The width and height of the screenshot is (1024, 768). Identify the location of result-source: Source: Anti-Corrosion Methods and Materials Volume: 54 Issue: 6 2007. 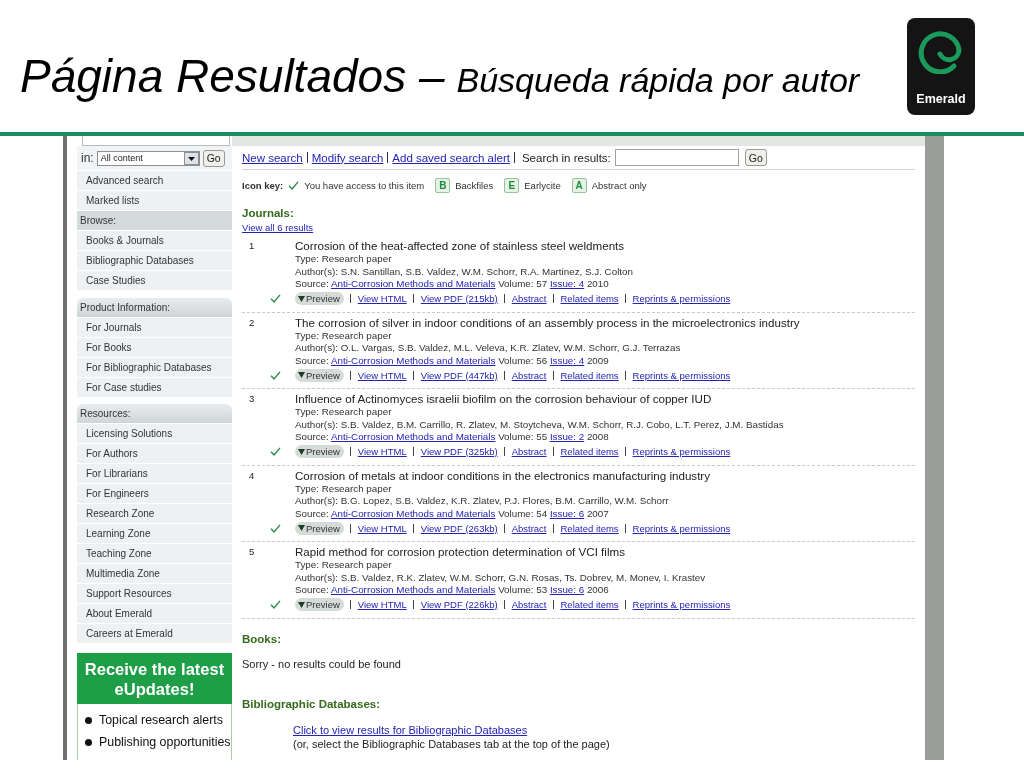
(452, 513).